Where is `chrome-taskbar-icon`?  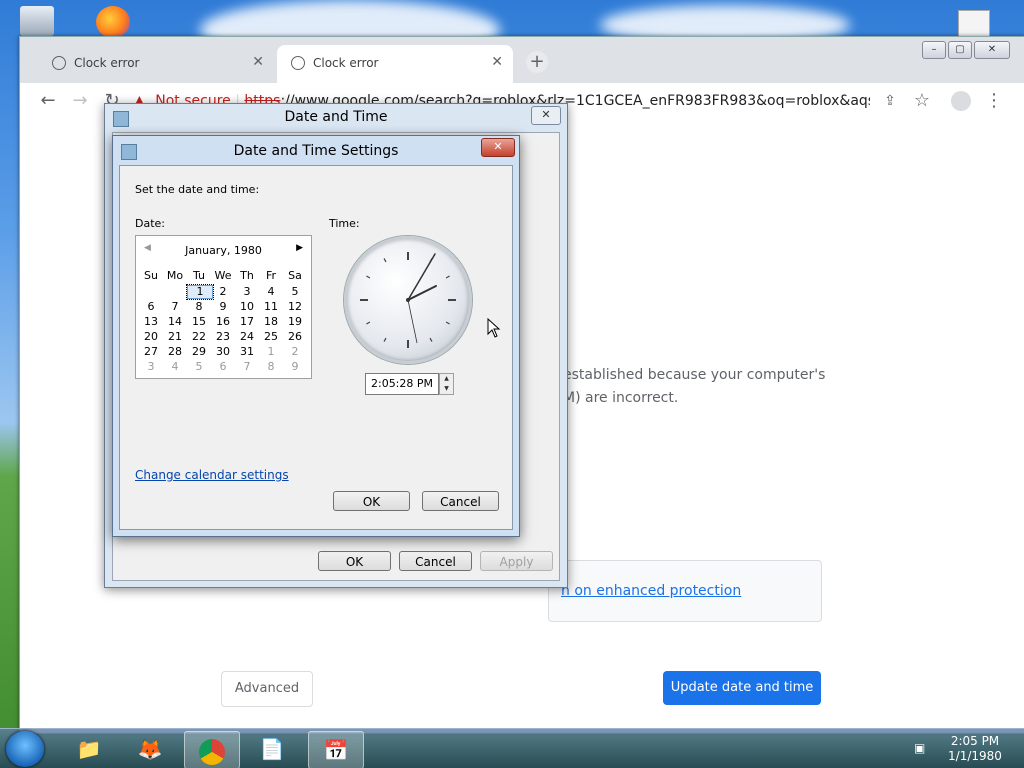
chrome-taskbar-icon is located at coordinates (212, 749).